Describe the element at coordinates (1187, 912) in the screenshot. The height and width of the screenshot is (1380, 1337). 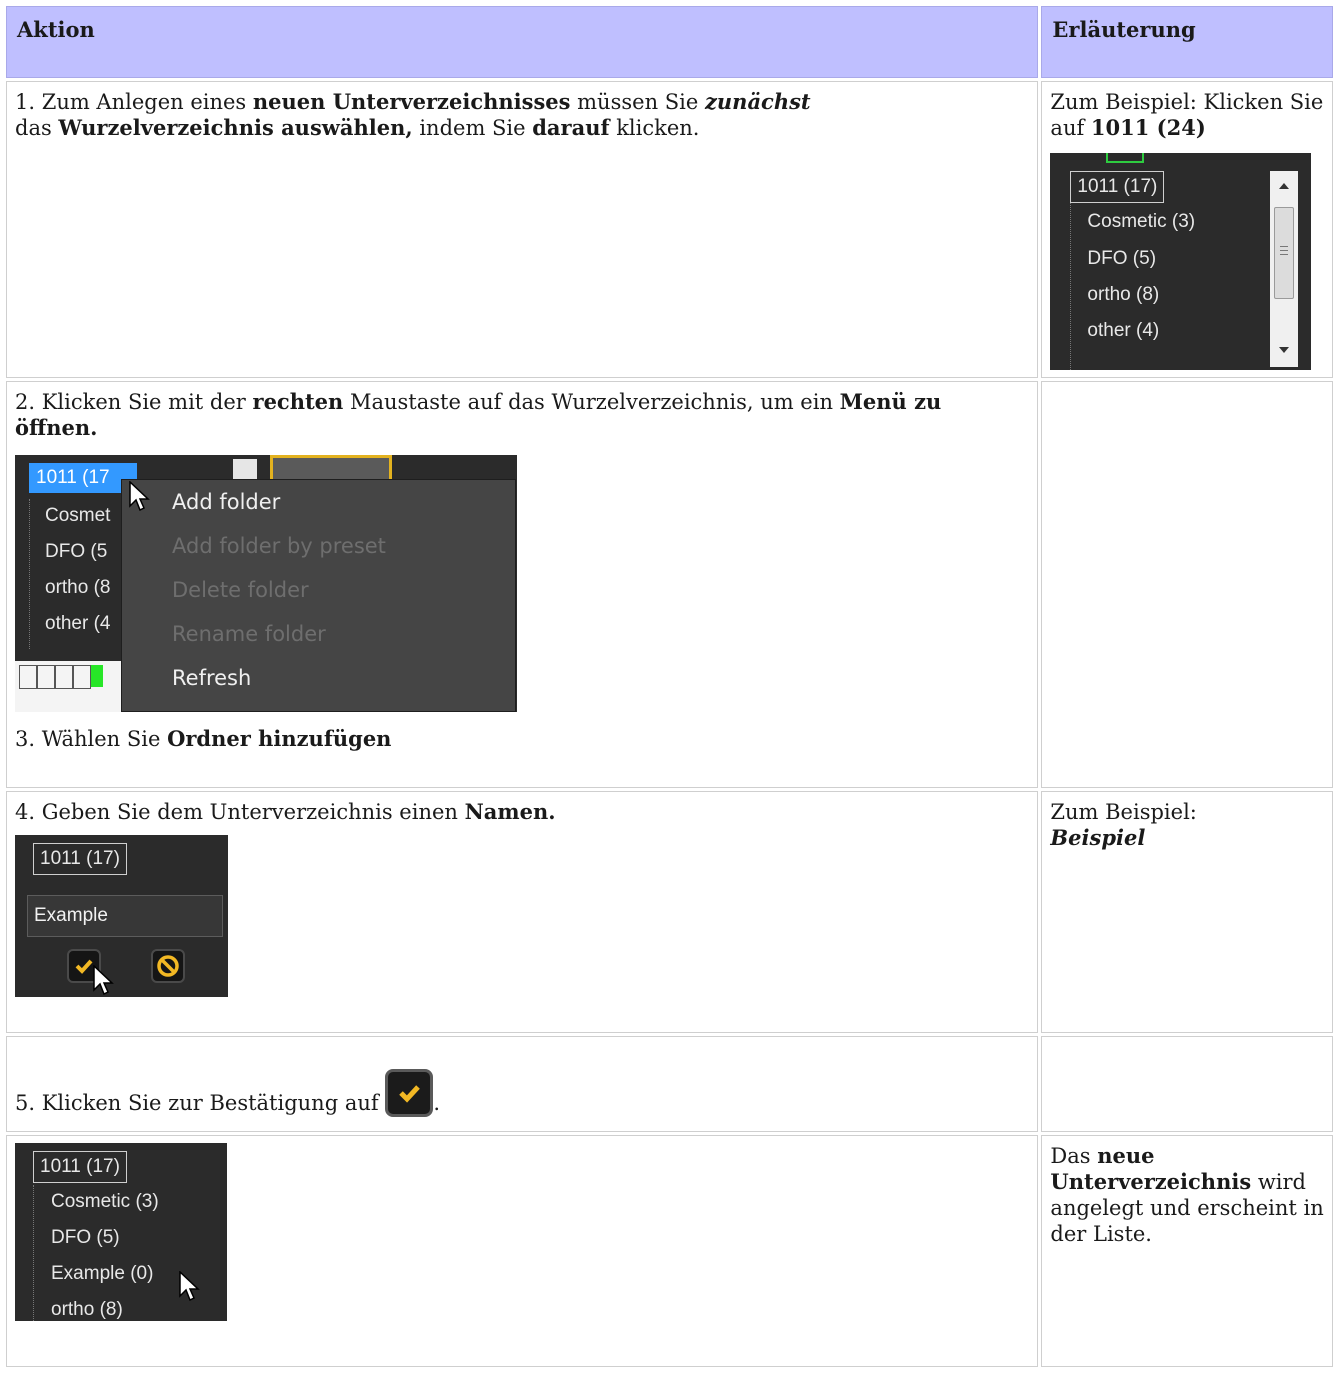
I see `note-4-cell: Zum Beispiel: Beispiel` at that location.